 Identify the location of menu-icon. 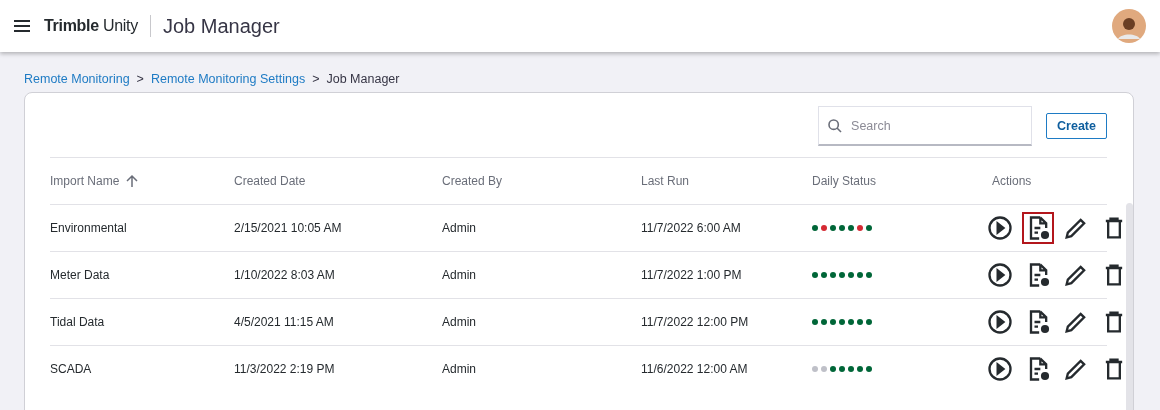
(22, 26).